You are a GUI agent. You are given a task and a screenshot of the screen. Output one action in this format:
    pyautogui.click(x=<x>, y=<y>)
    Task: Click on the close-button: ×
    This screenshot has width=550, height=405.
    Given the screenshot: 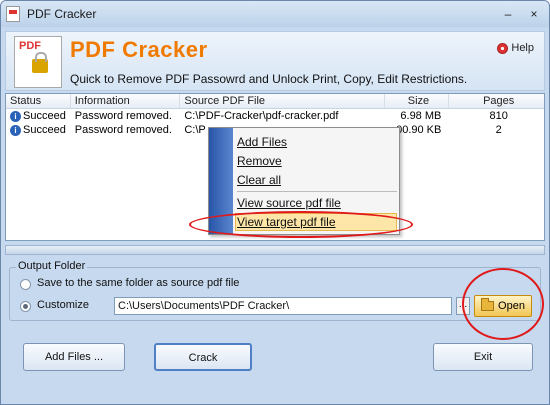 What is the action you would take?
    pyautogui.click(x=534, y=14)
    